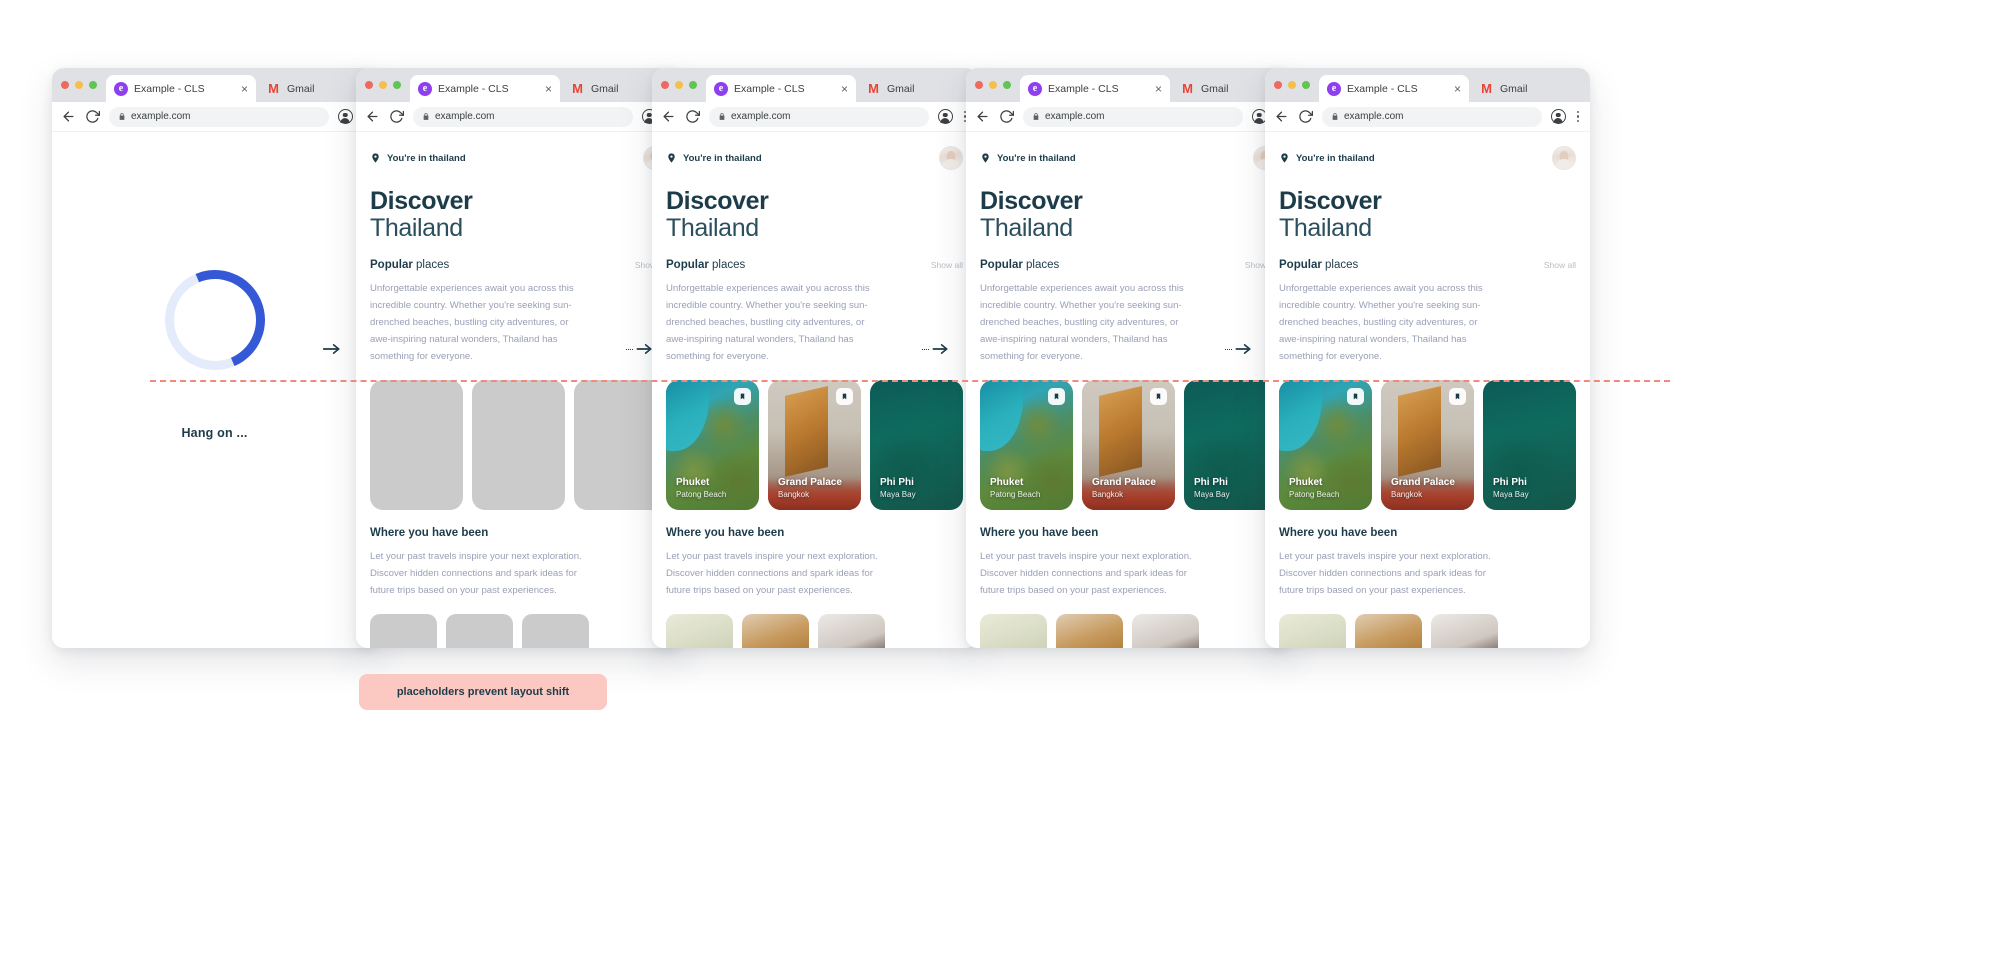 Image resolution: width=2000 pixels, height=954 pixels. I want to click on title-line-1: Discover, so click(717, 201).